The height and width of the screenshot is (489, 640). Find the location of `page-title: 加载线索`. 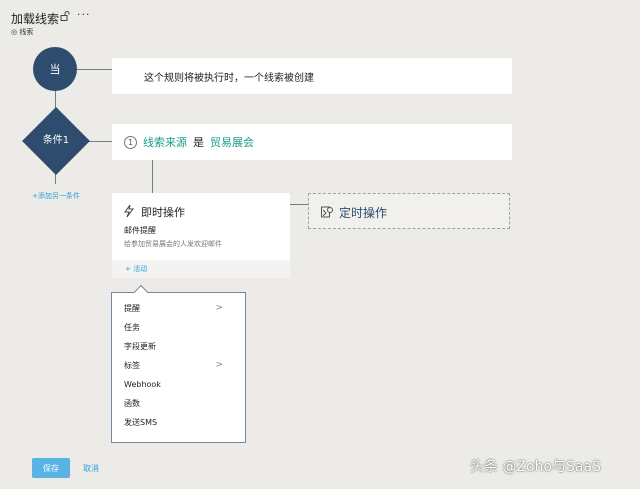

page-title: 加载线索 is located at coordinates (35, 19).